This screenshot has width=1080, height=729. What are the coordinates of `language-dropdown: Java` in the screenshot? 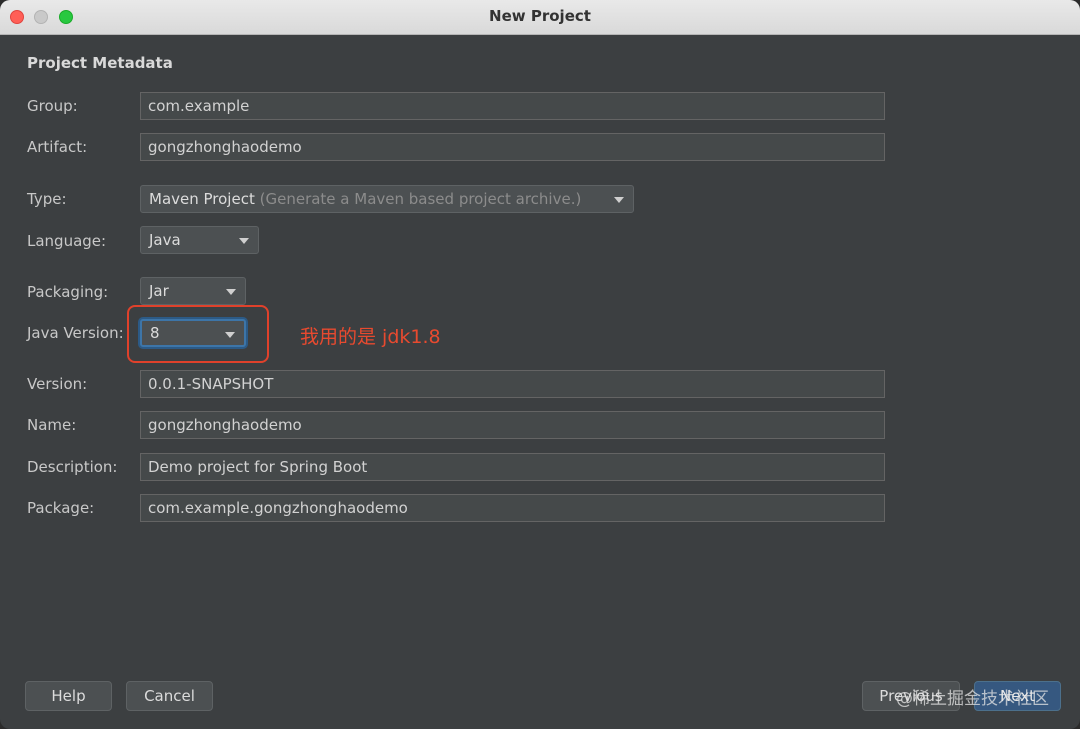 It's located at (199, 240).